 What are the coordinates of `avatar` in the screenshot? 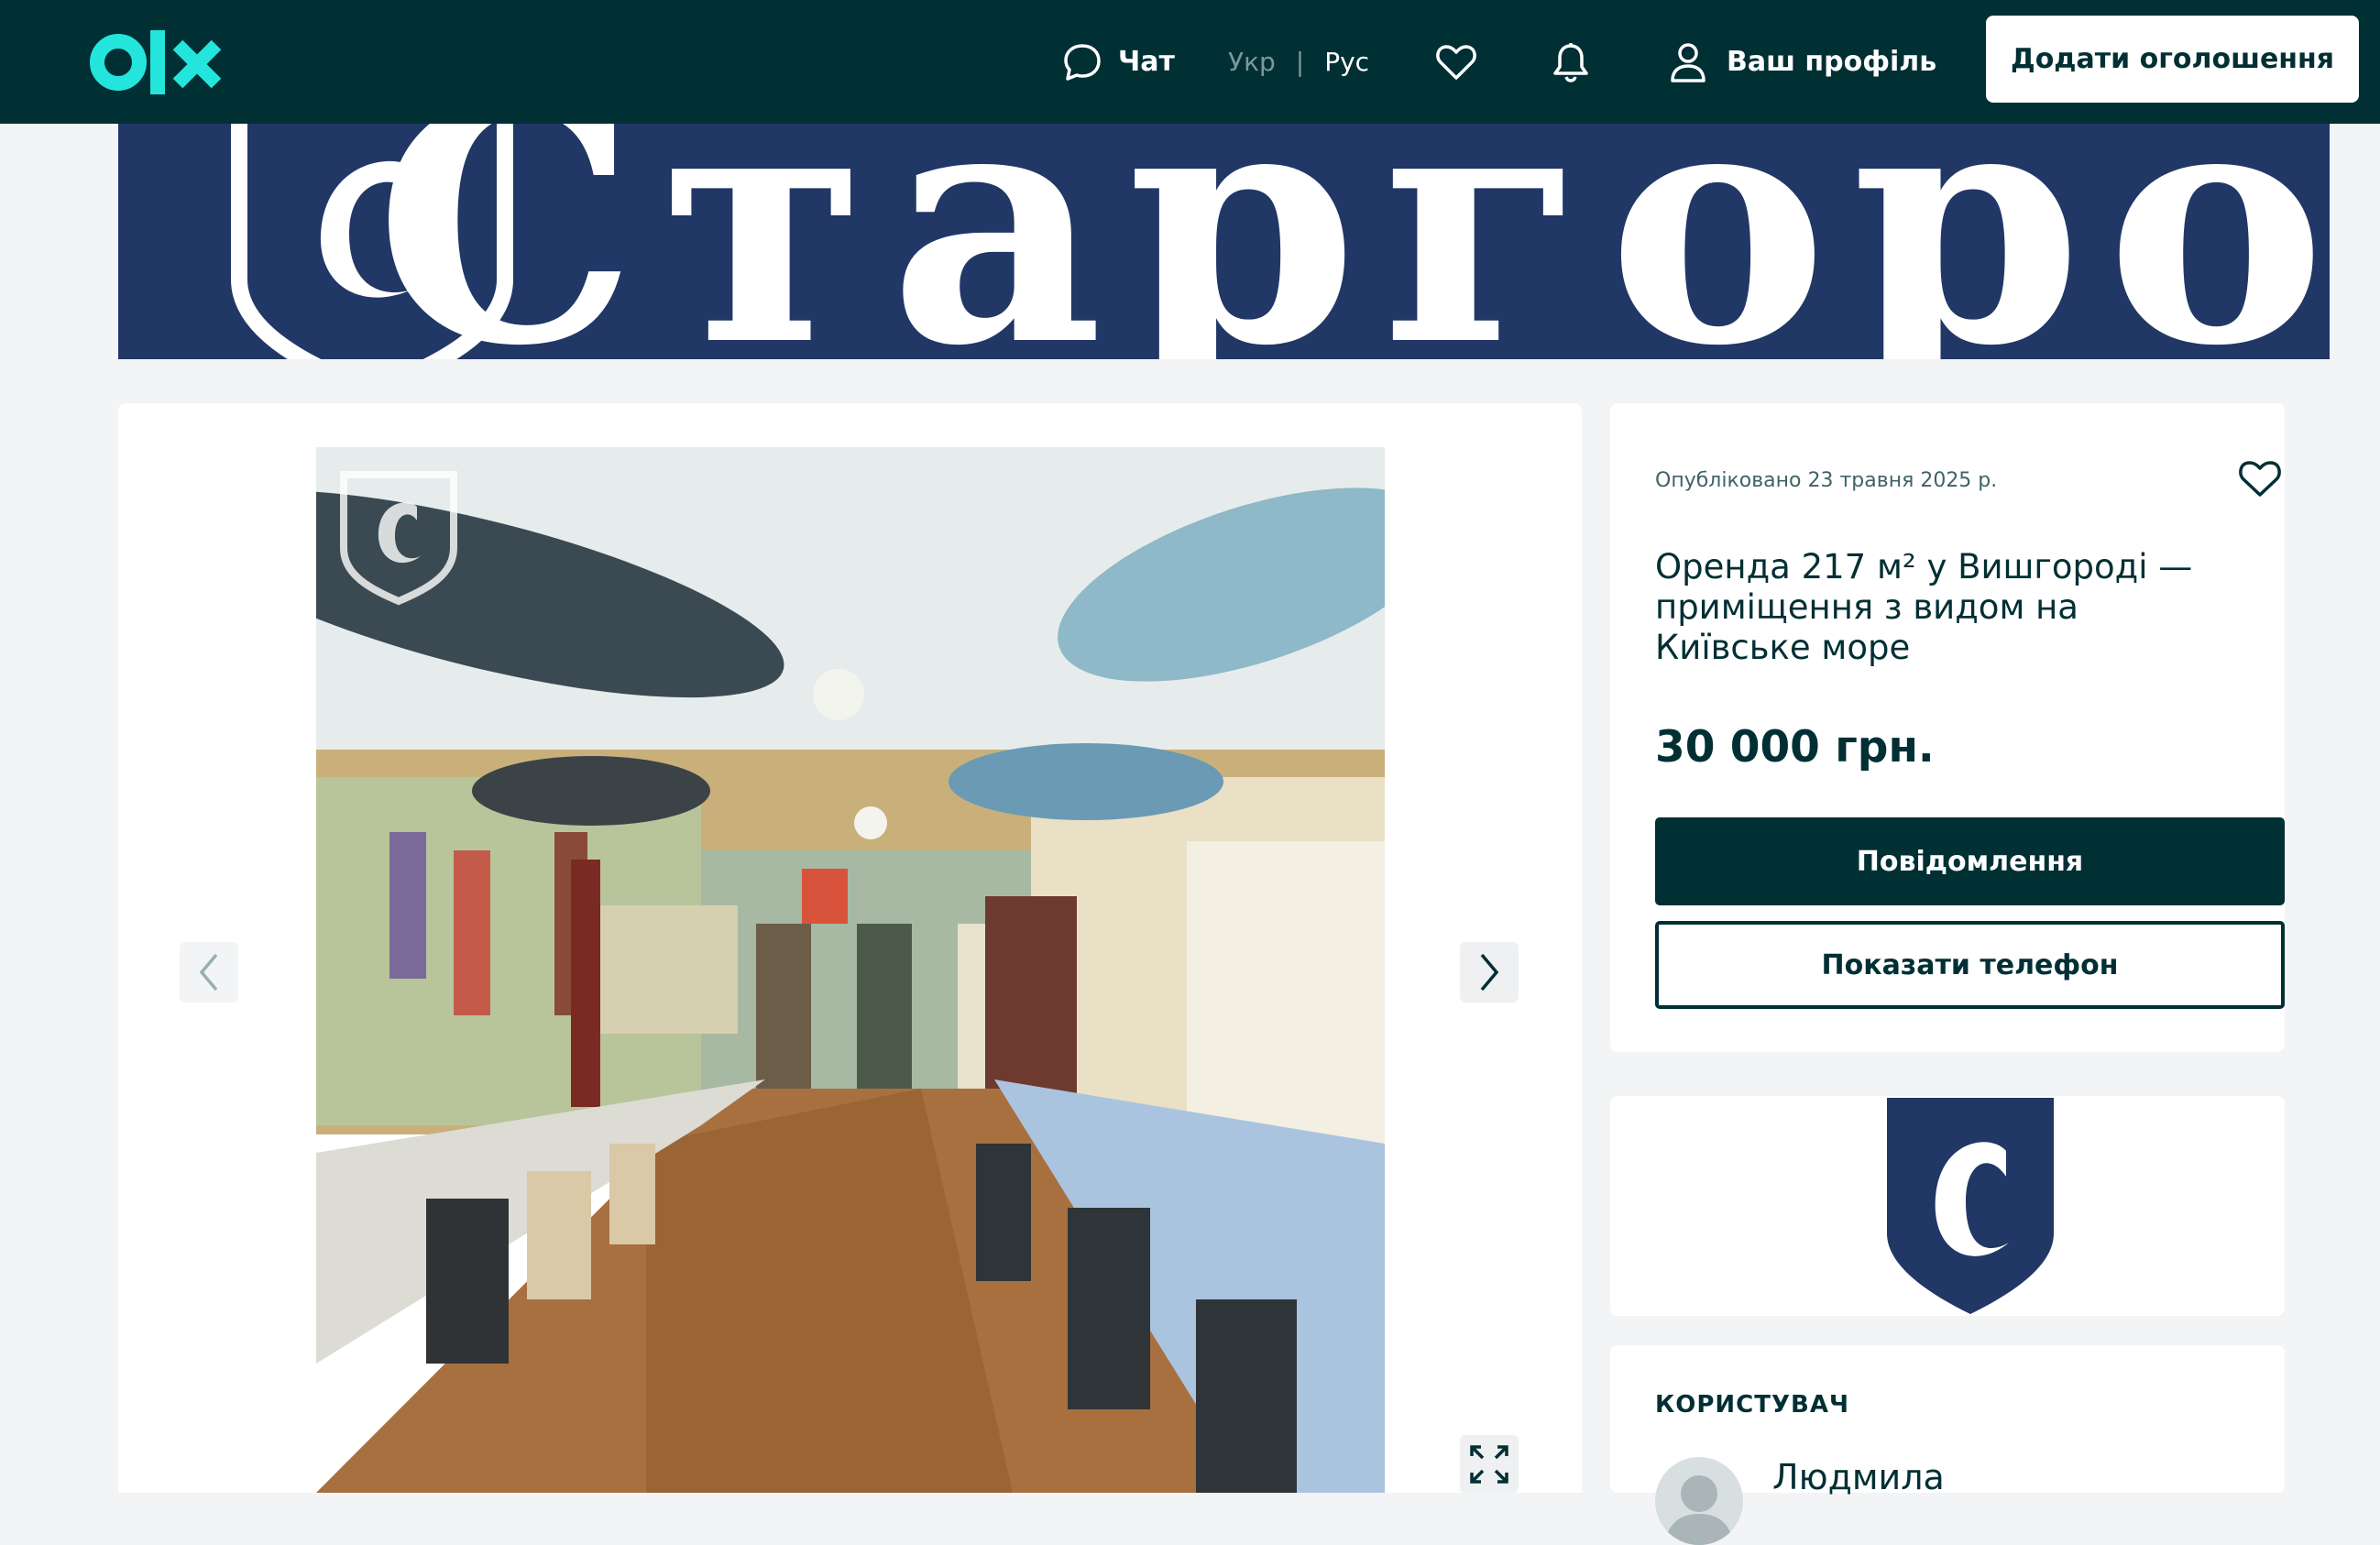 It's located at (1699, 1501).